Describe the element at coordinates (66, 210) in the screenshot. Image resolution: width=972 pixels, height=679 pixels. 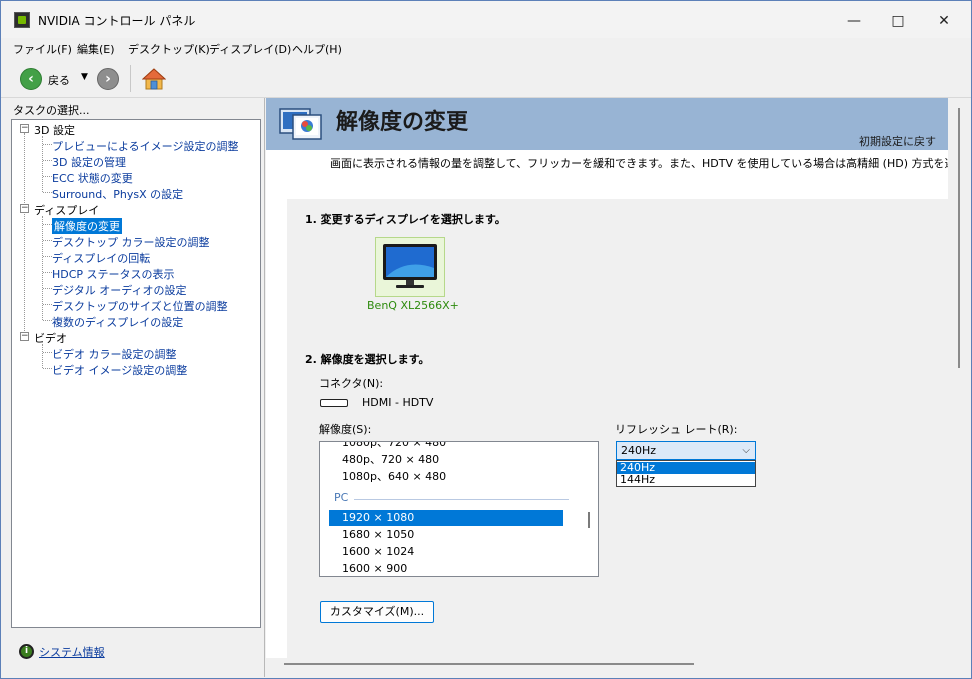
I see `tree-category-display: ディスプレイ` at that location.